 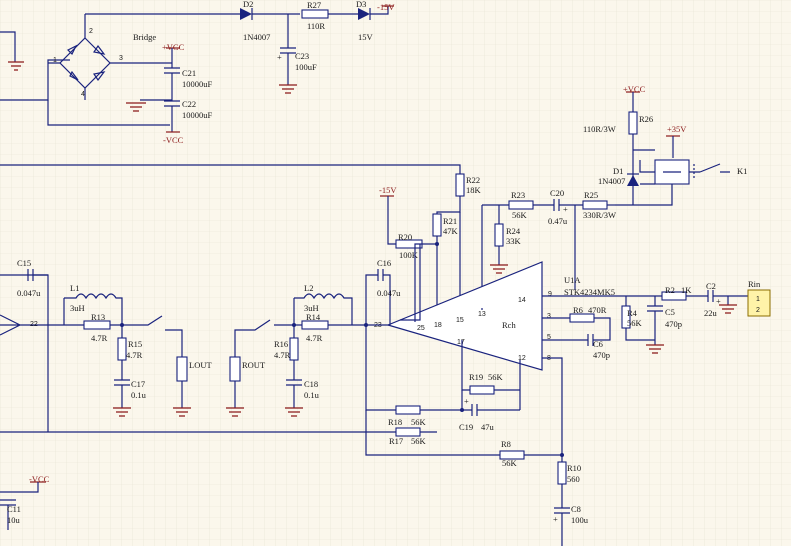 What do you see at coordinates (419, 441) in the screenshot?
I see `r17-value: 56K` at bounding box center [419, 441].